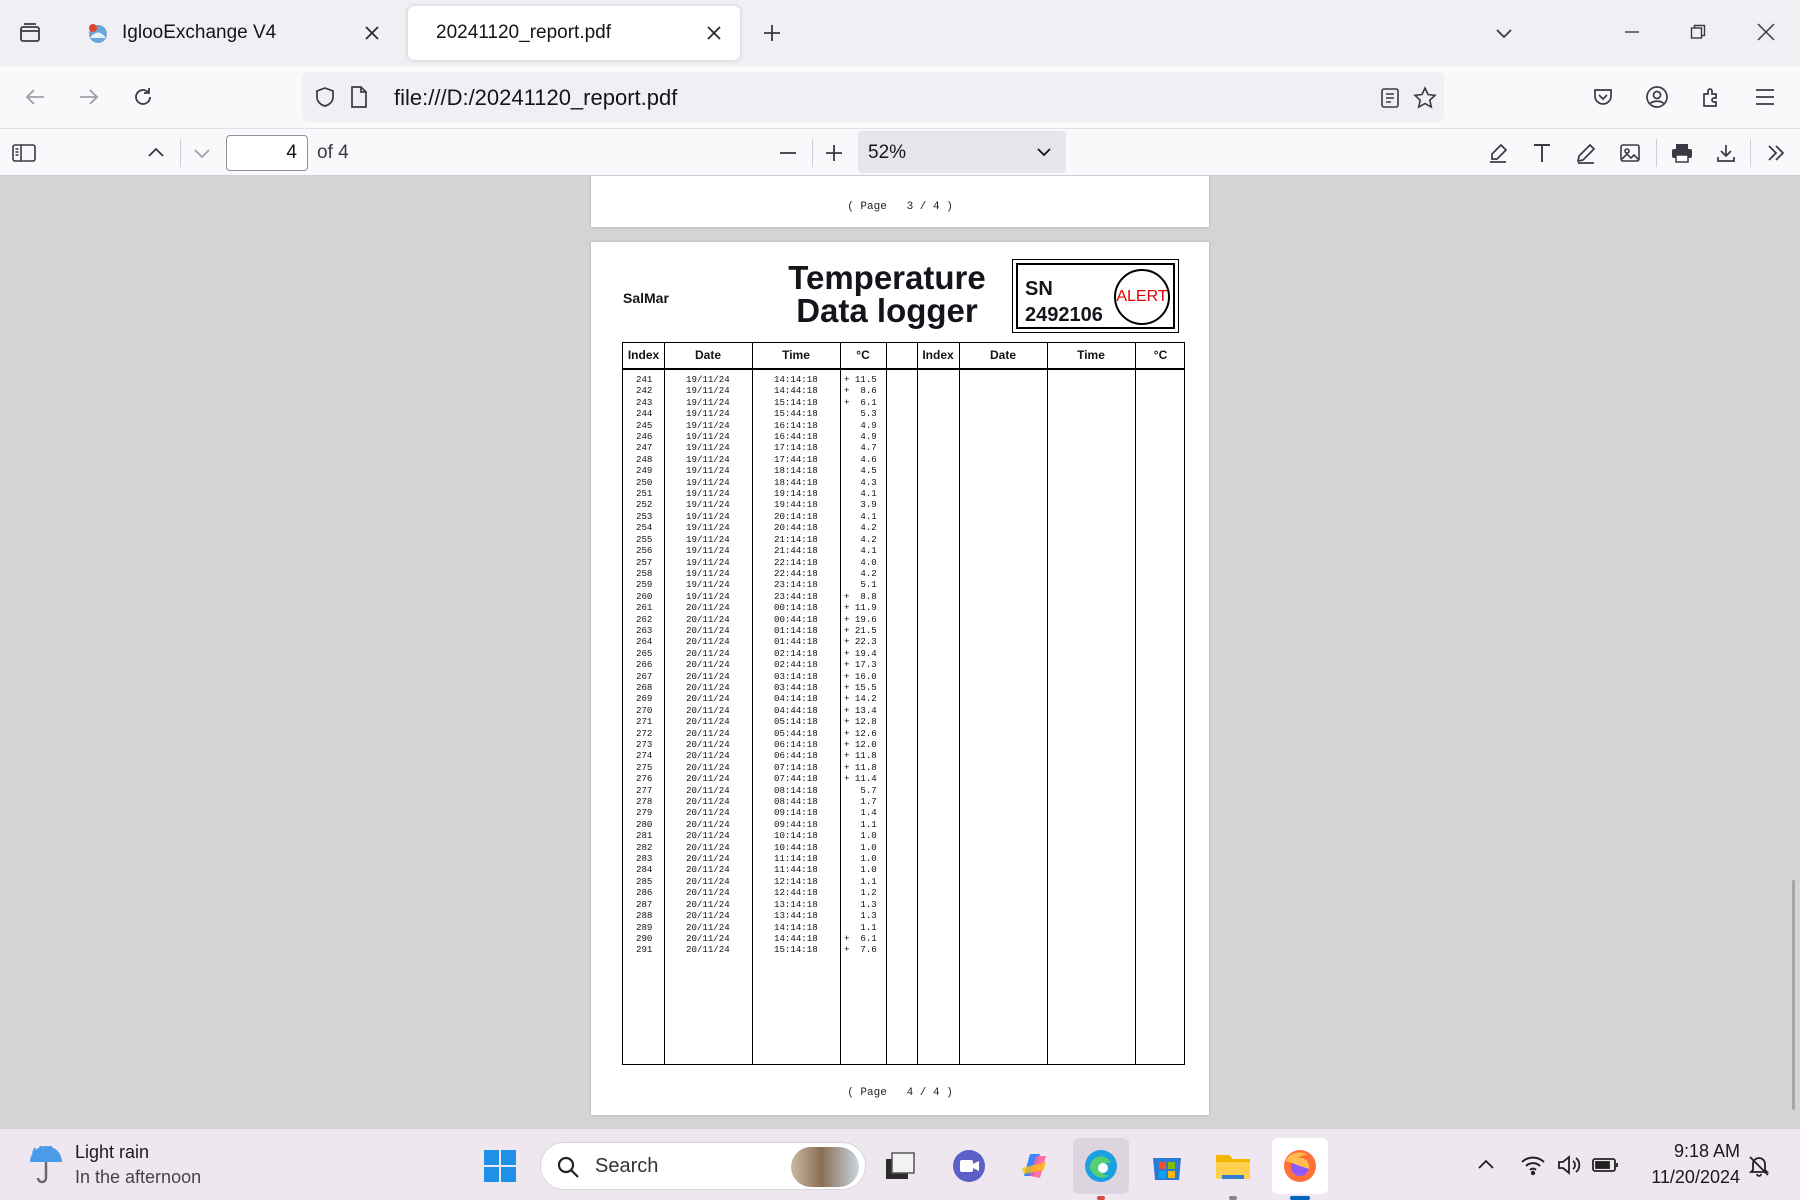  I want to click on sidebar-icon, so click(24, 153).